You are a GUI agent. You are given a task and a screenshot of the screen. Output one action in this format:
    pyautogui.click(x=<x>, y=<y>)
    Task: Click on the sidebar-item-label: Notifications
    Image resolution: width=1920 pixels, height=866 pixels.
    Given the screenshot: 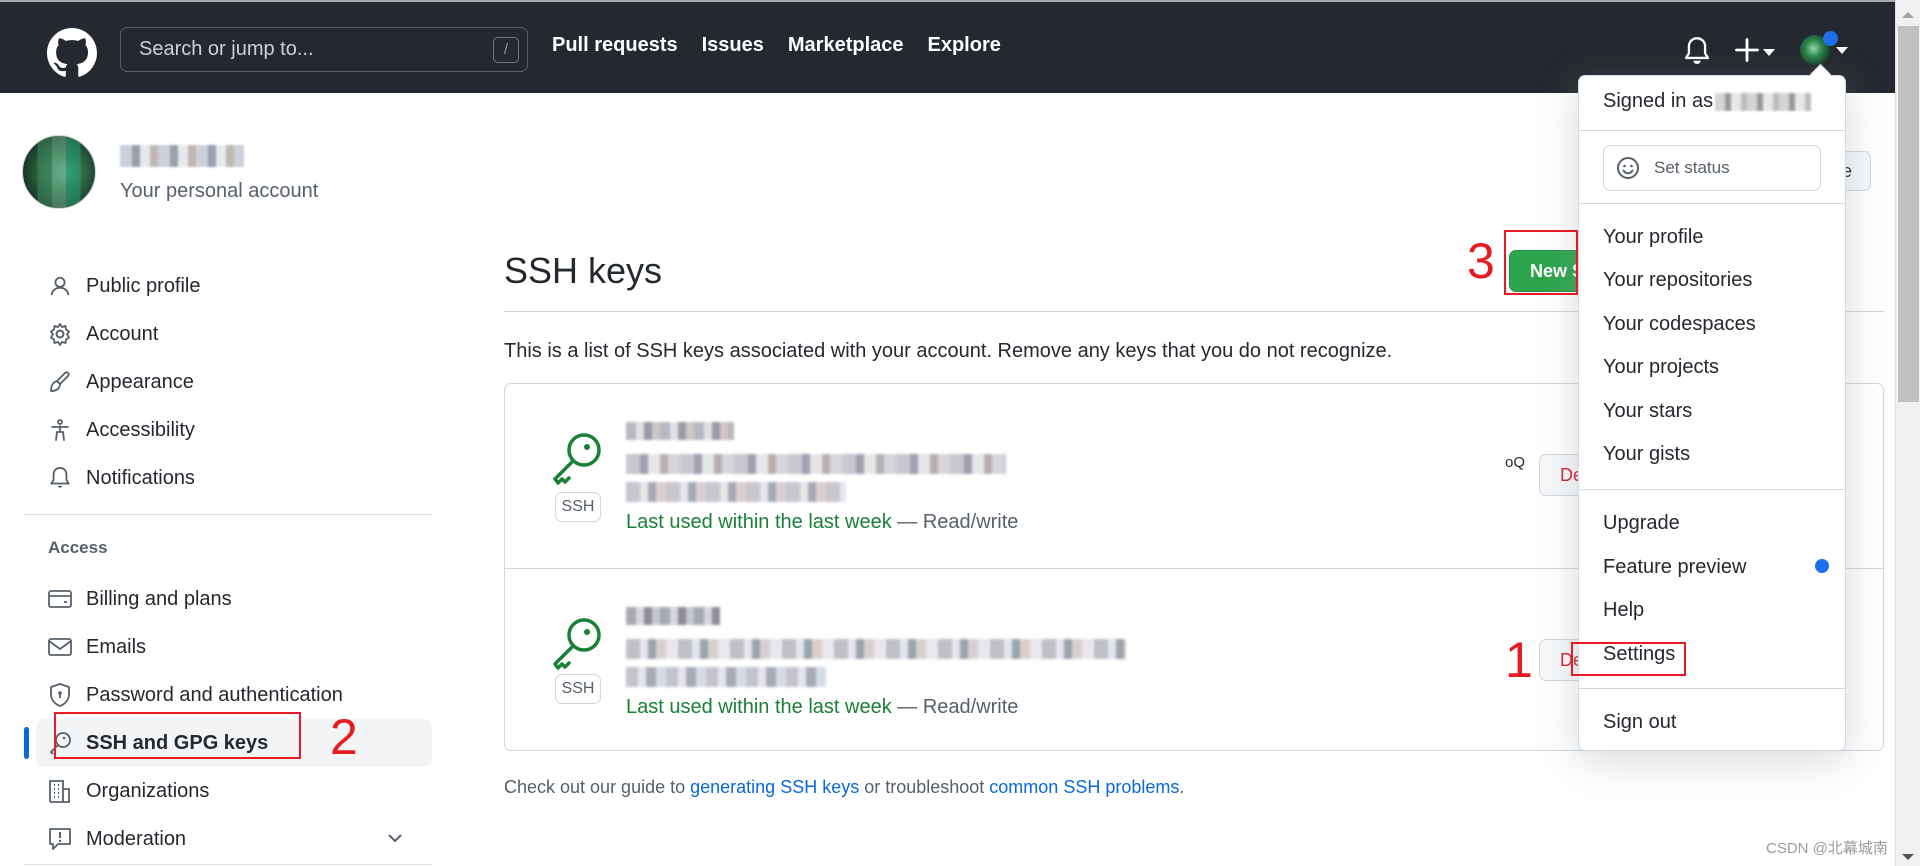 What is the action you would take?
    pyautogui.click(x=140, y=477)
    